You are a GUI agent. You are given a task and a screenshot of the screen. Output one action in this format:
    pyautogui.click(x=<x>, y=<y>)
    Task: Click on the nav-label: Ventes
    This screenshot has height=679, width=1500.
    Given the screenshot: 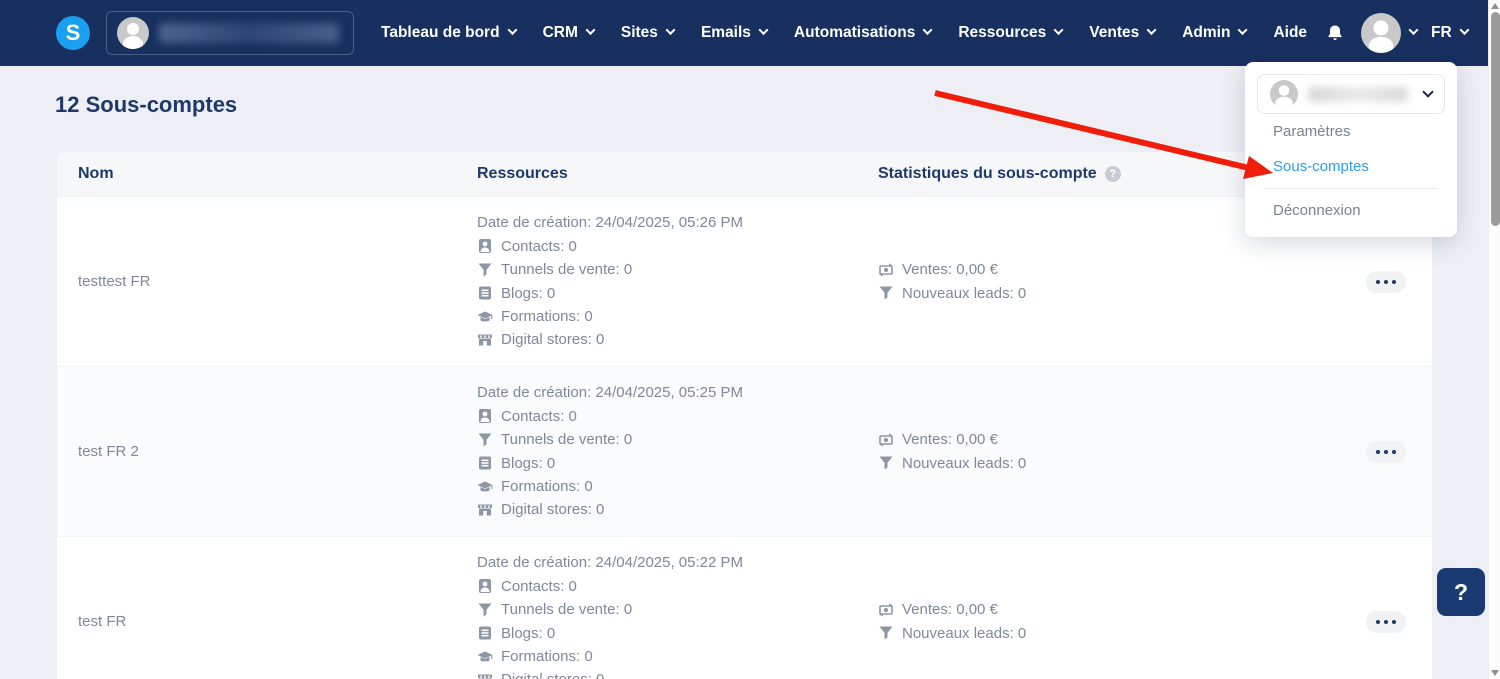 What is the action you would take?
    pyautogui.click(x=1114, y=32)
    